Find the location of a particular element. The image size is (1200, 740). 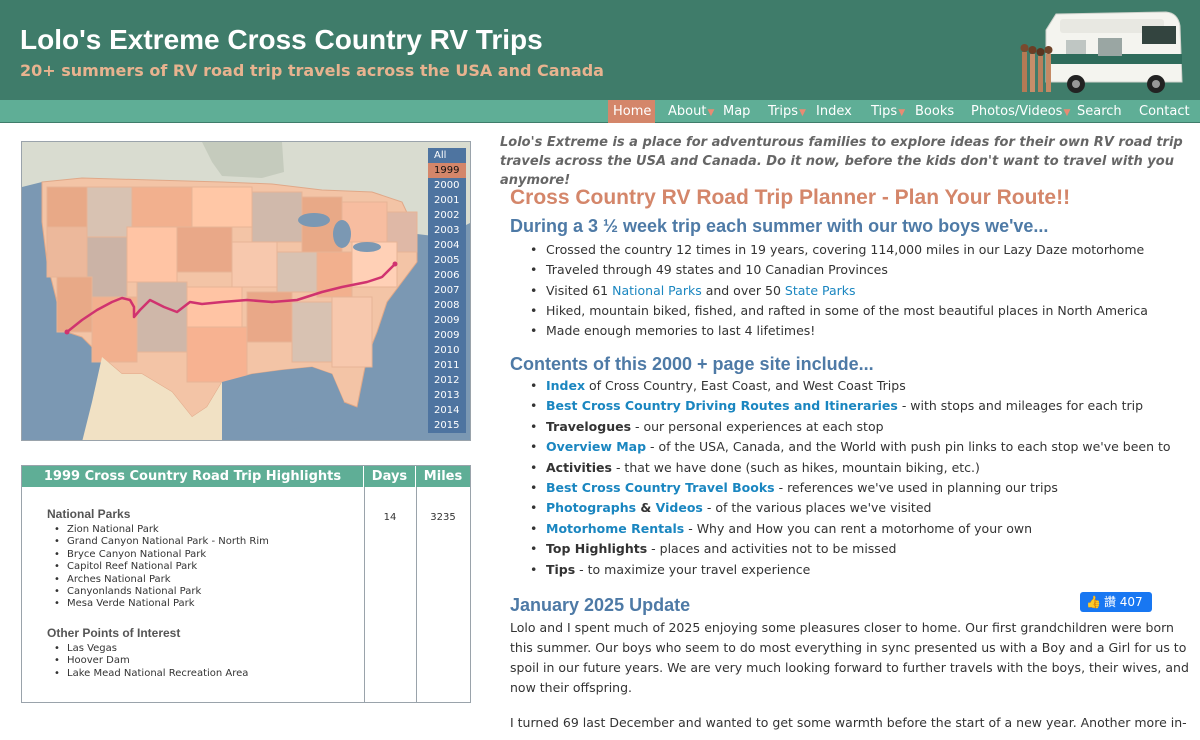

facebook-like-button: 👍 讚 407 is located at coordinates (1116, 602).